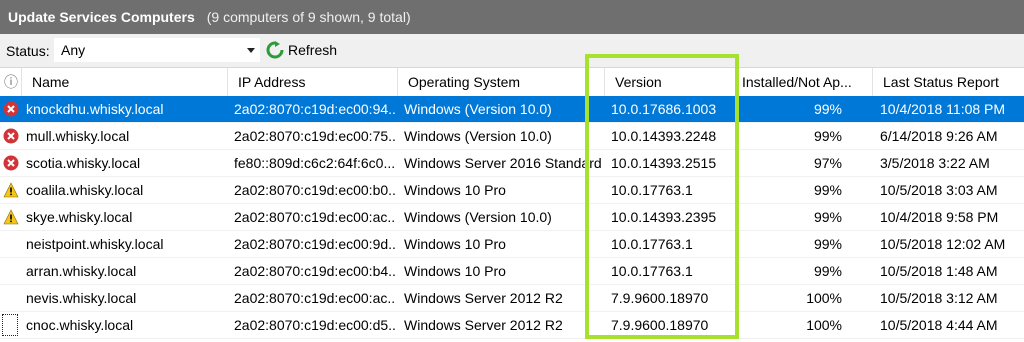 Image resolution: width=1024 pixels, height=342 pixels. Describe the element at coordinates (664, 109) in the screenshot. I see `cell-version: 10.0.17686.1003` at that location.